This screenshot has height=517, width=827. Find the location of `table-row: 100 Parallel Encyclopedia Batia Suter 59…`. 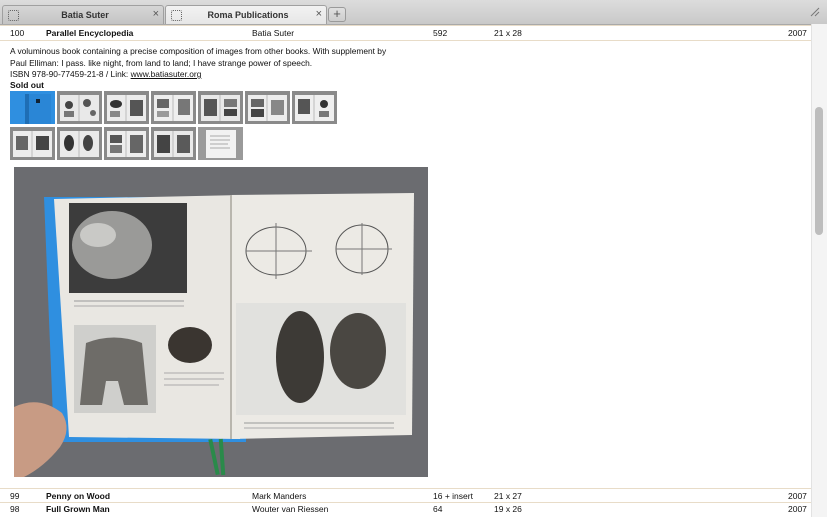

table-row: 100 Parallel Encyclopedia Batia Suter 59… is located at coordinates (406, 33).